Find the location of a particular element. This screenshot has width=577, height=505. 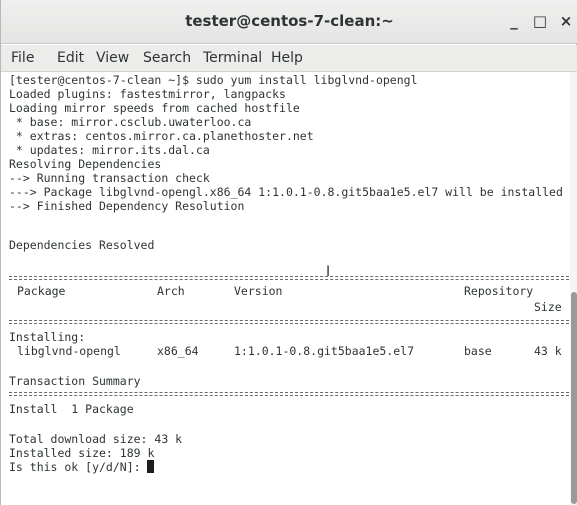

minimize-button: _ is located at coordinates (514, 21).